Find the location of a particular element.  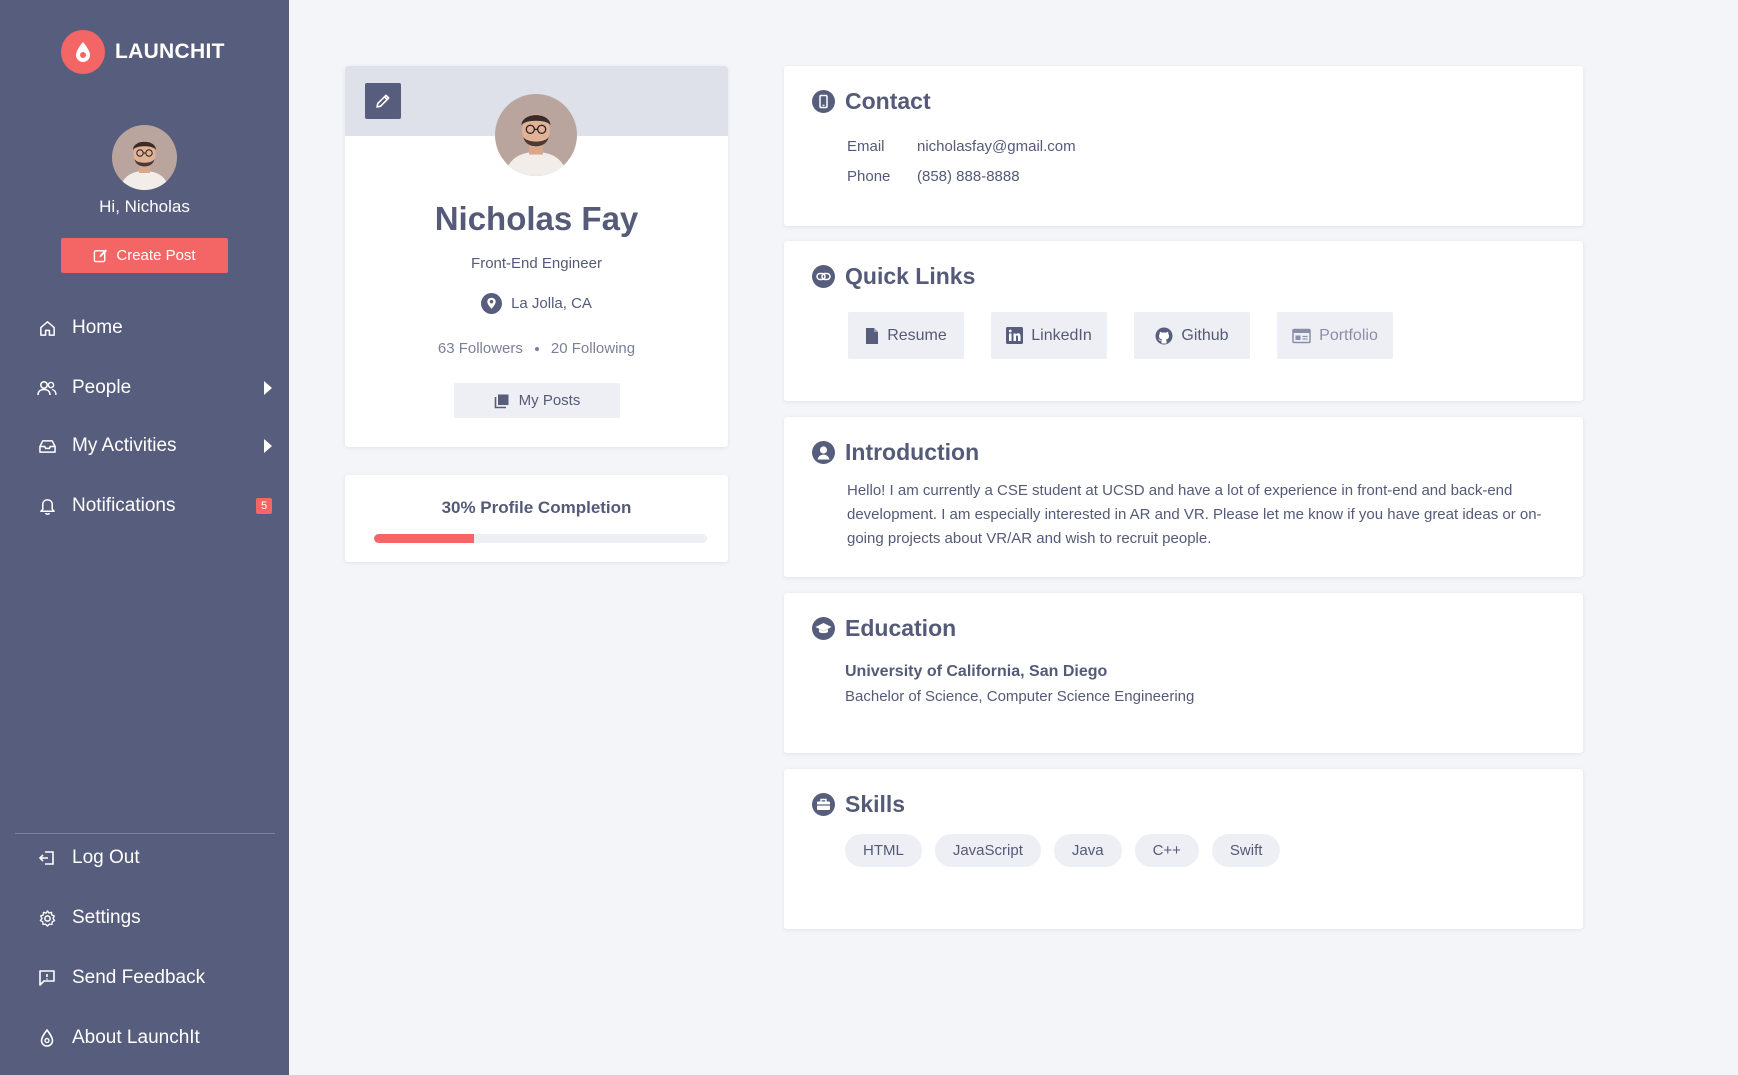

create-post-label: Create Post is located at coordinates (156, 255).